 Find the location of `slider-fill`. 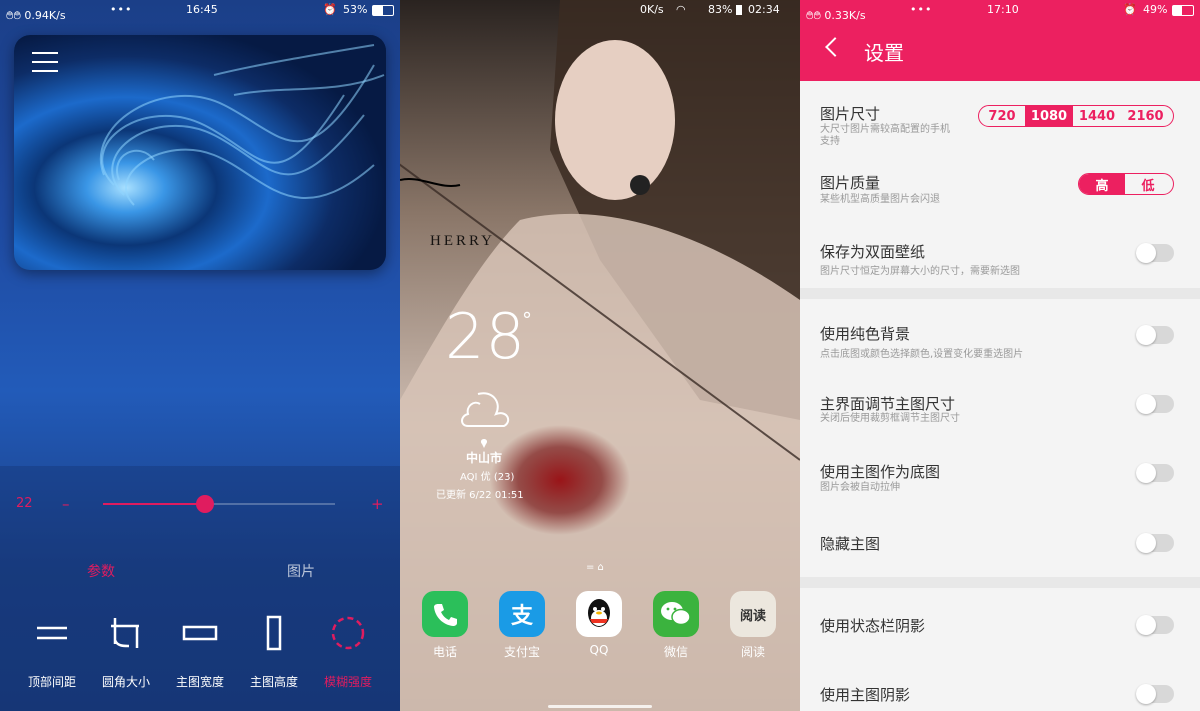

slider-fill is located at coordinates (154, 504).